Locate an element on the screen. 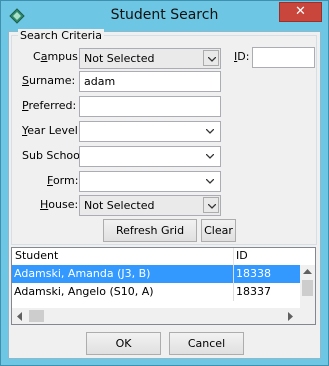  close-button: ✕ is located at coordinates (300, 12).